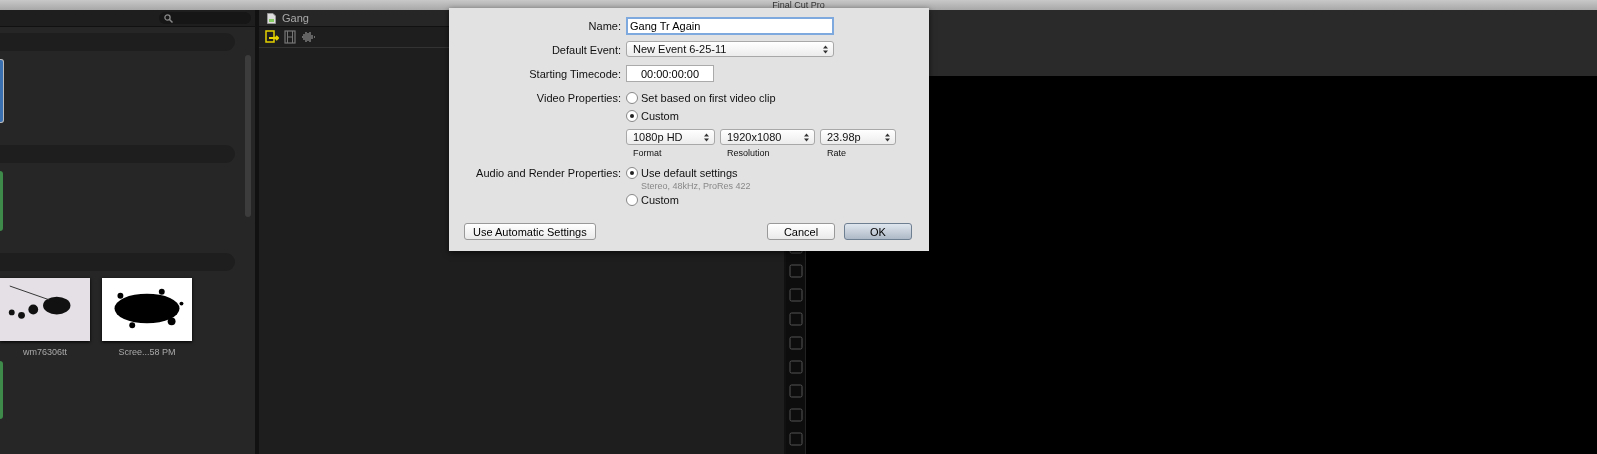  Describe the element at coordinates (801, 231) in the screenshot. I see `cancel-button: Cancel` at that location.